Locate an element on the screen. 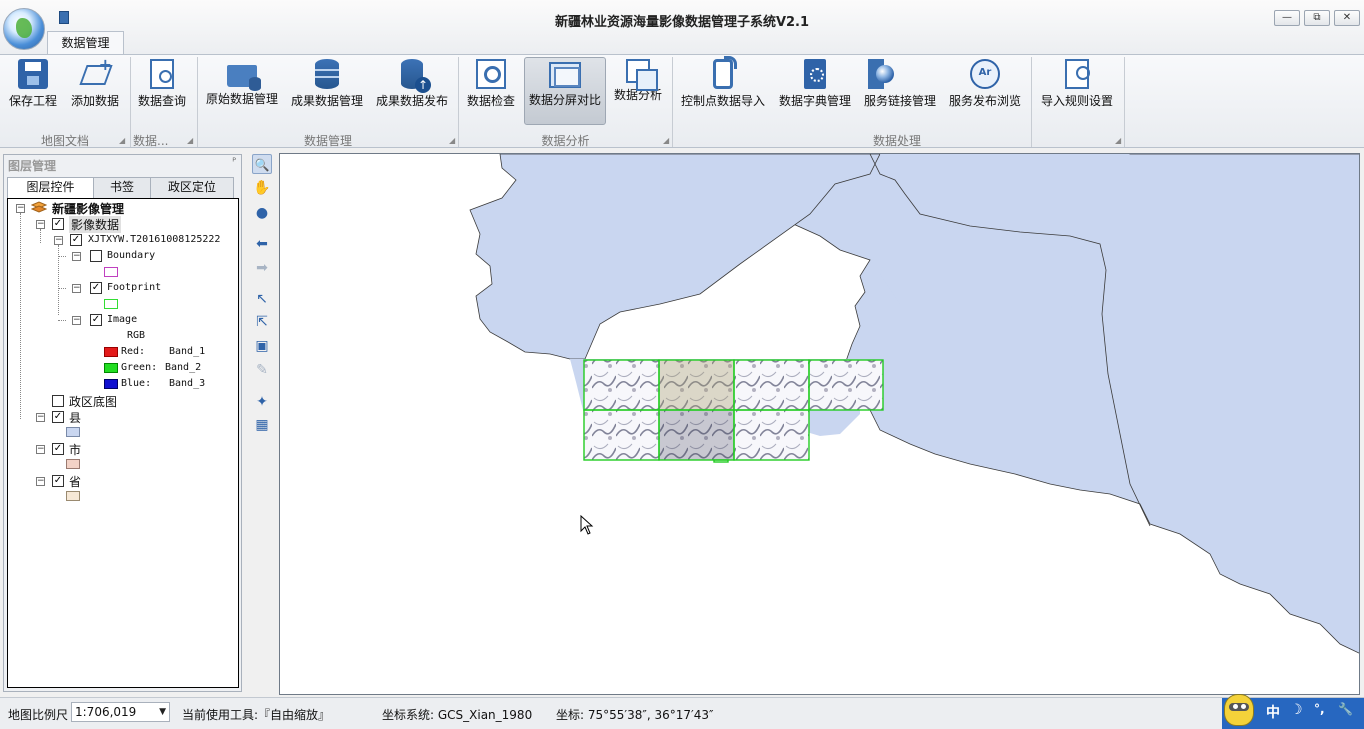 This screenshot has width=1364, height=729. data-query-button: 数据查询 is located at coordinates (162, 91).